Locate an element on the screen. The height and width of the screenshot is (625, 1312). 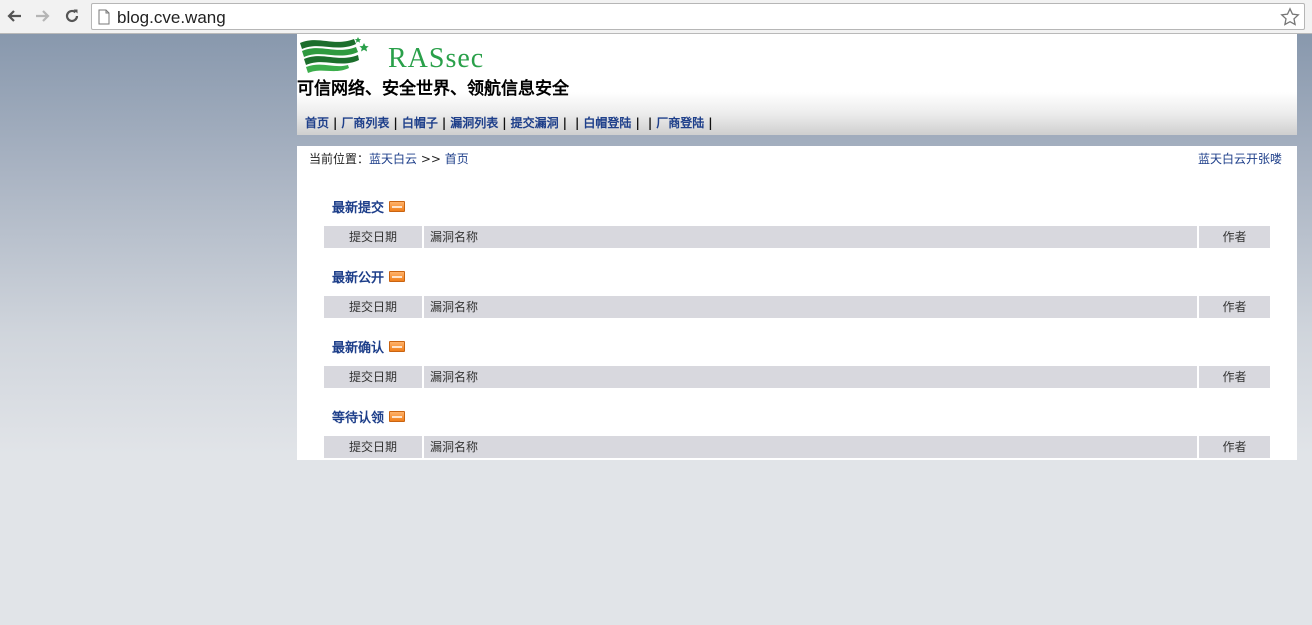
section-title-awaiting-claim: 等待认领 is located at coordinates (369, 416).